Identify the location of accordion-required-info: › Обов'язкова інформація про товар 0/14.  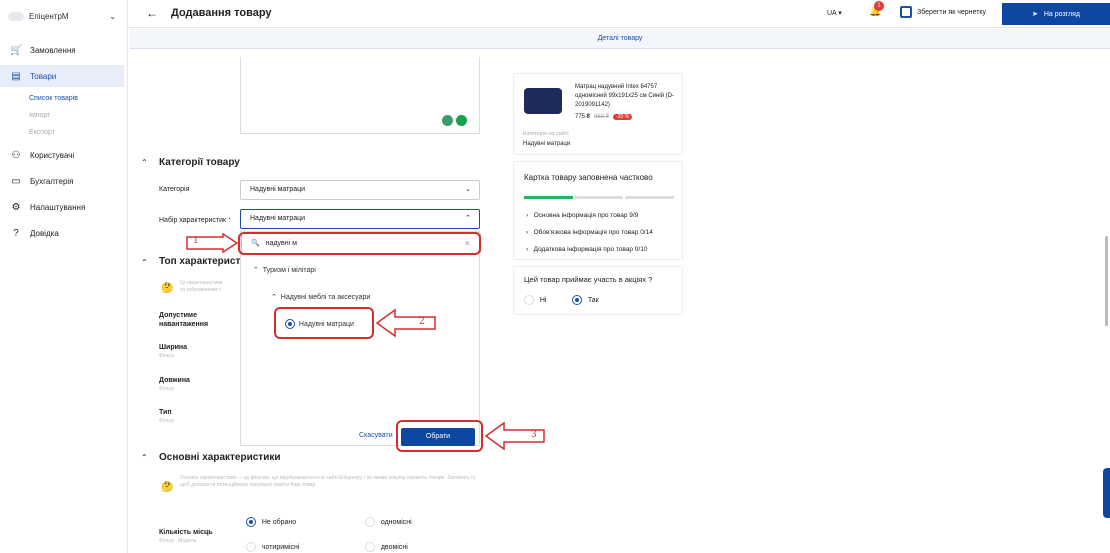
(589, 232).